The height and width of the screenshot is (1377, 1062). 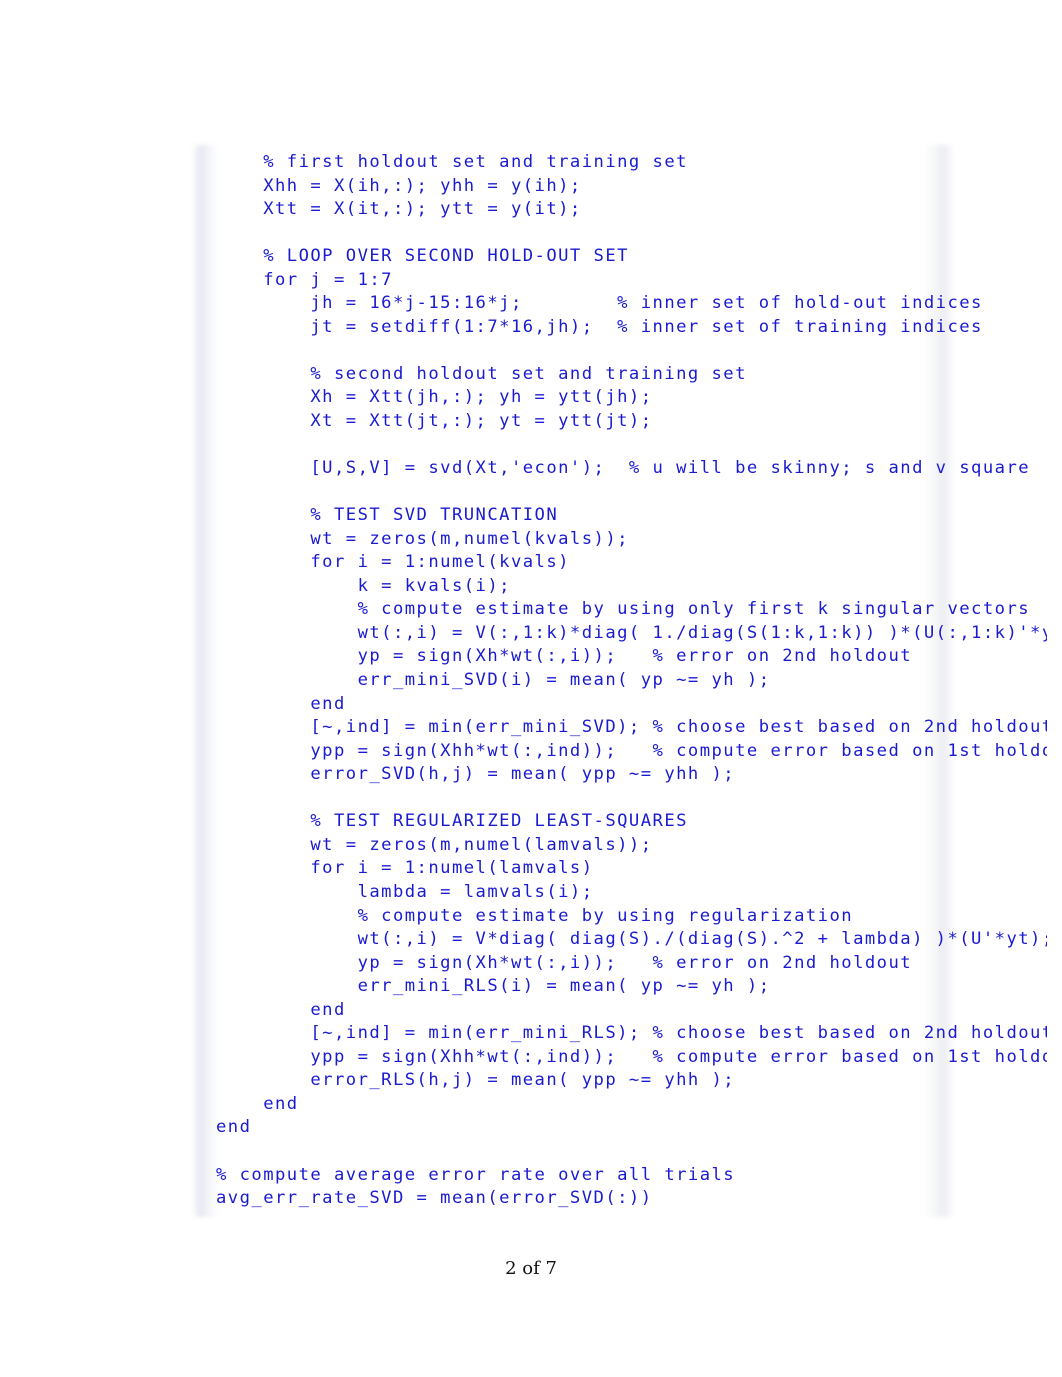 What do you see at coordinates (399, 185) in the screenshot?
I see `code-line: Xhh = X(ih,:); yhh = y(ih);` at bounding box center [399, 185].